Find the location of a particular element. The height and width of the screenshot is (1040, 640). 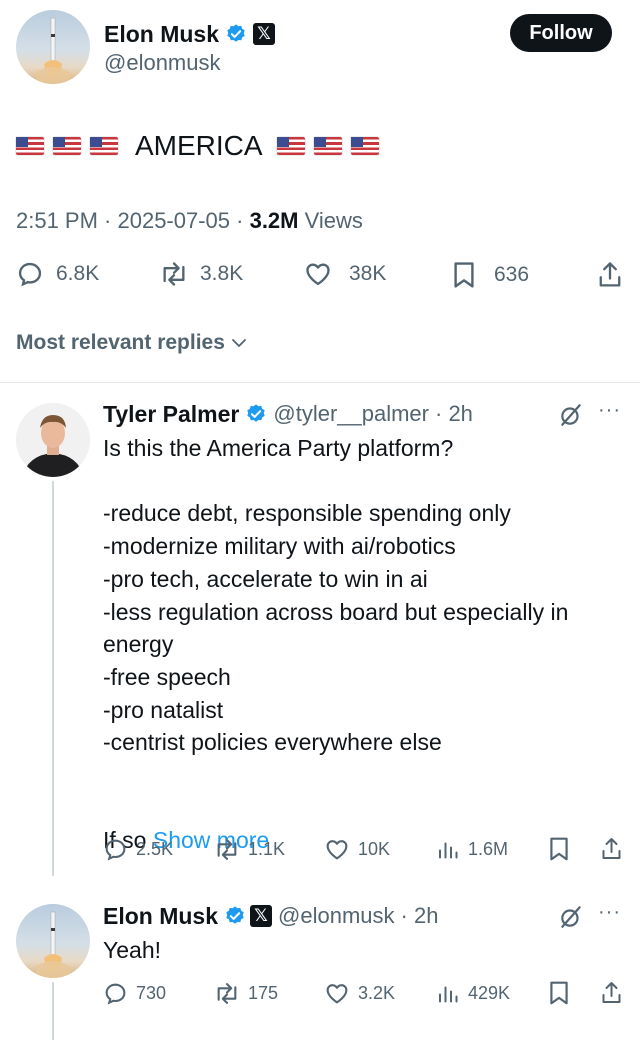

reply2-repost-stat: 175 is located at coordinates (245, 993).